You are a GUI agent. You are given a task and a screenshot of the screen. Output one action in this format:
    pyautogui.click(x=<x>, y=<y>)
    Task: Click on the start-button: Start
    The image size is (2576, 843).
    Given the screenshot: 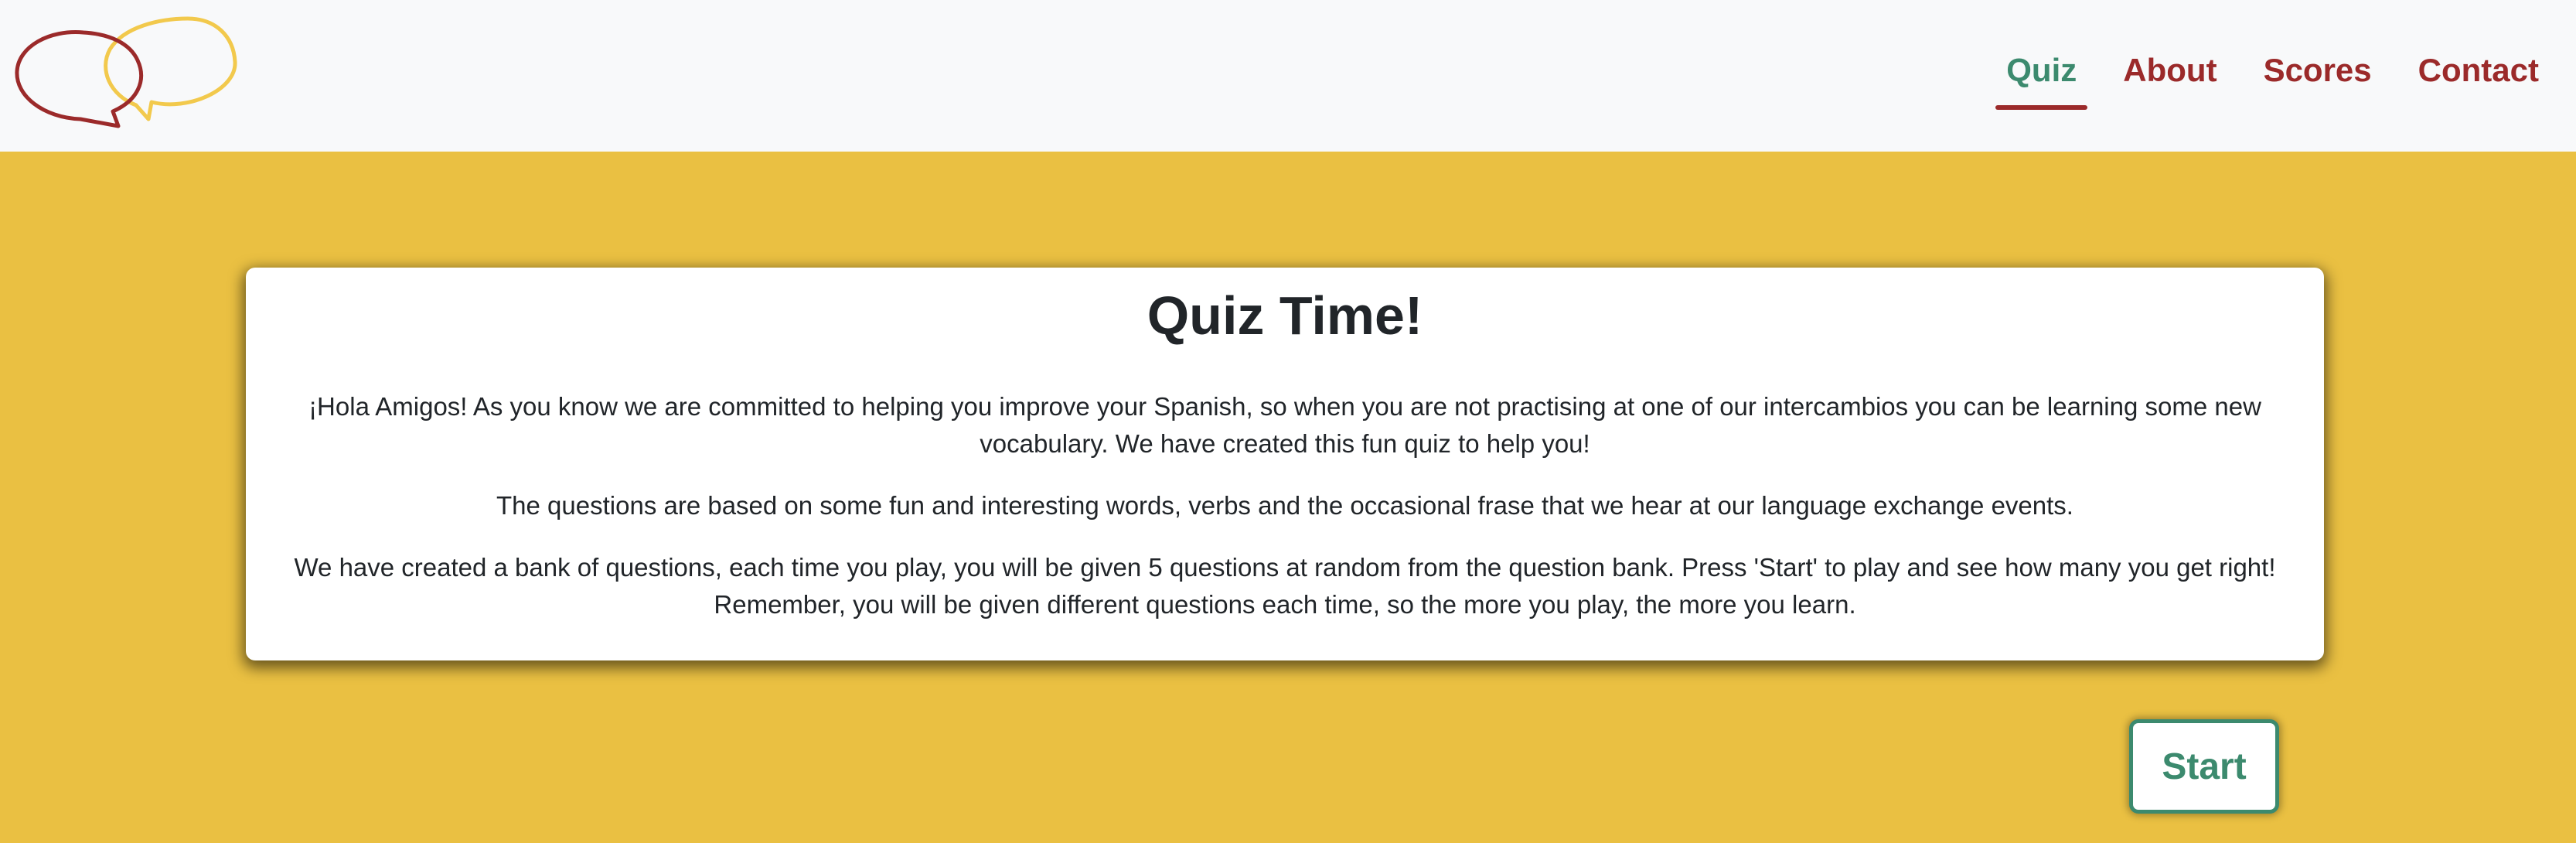 What is the action you would take?
    pyautogui.click(x=2204, y=766)
    